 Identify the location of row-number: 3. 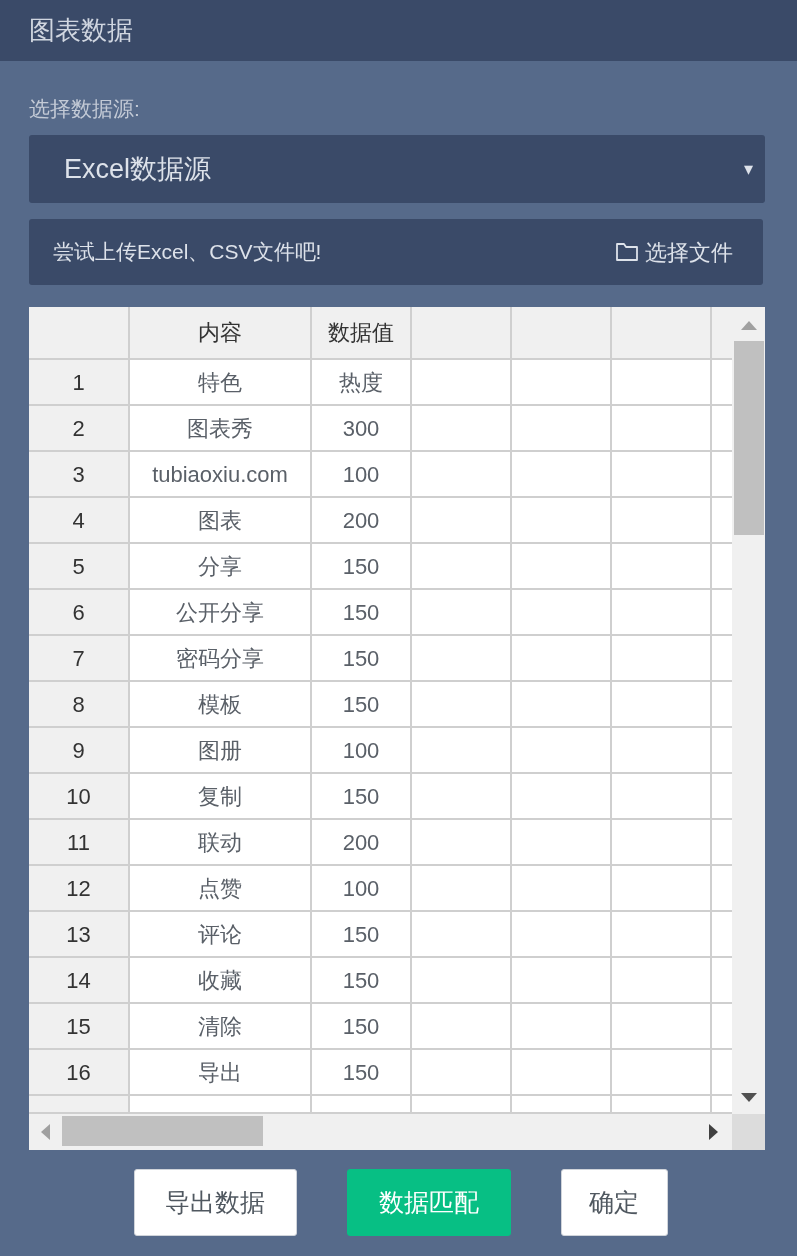
(79, 475).